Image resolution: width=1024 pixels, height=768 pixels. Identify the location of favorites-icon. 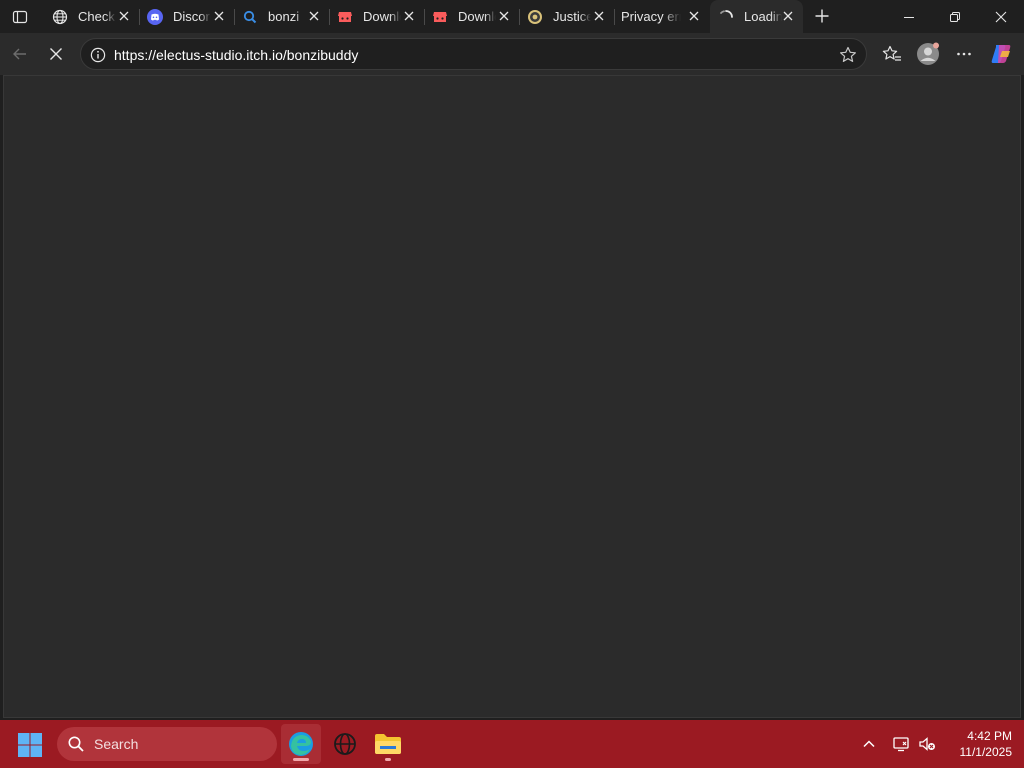
(891, 53).